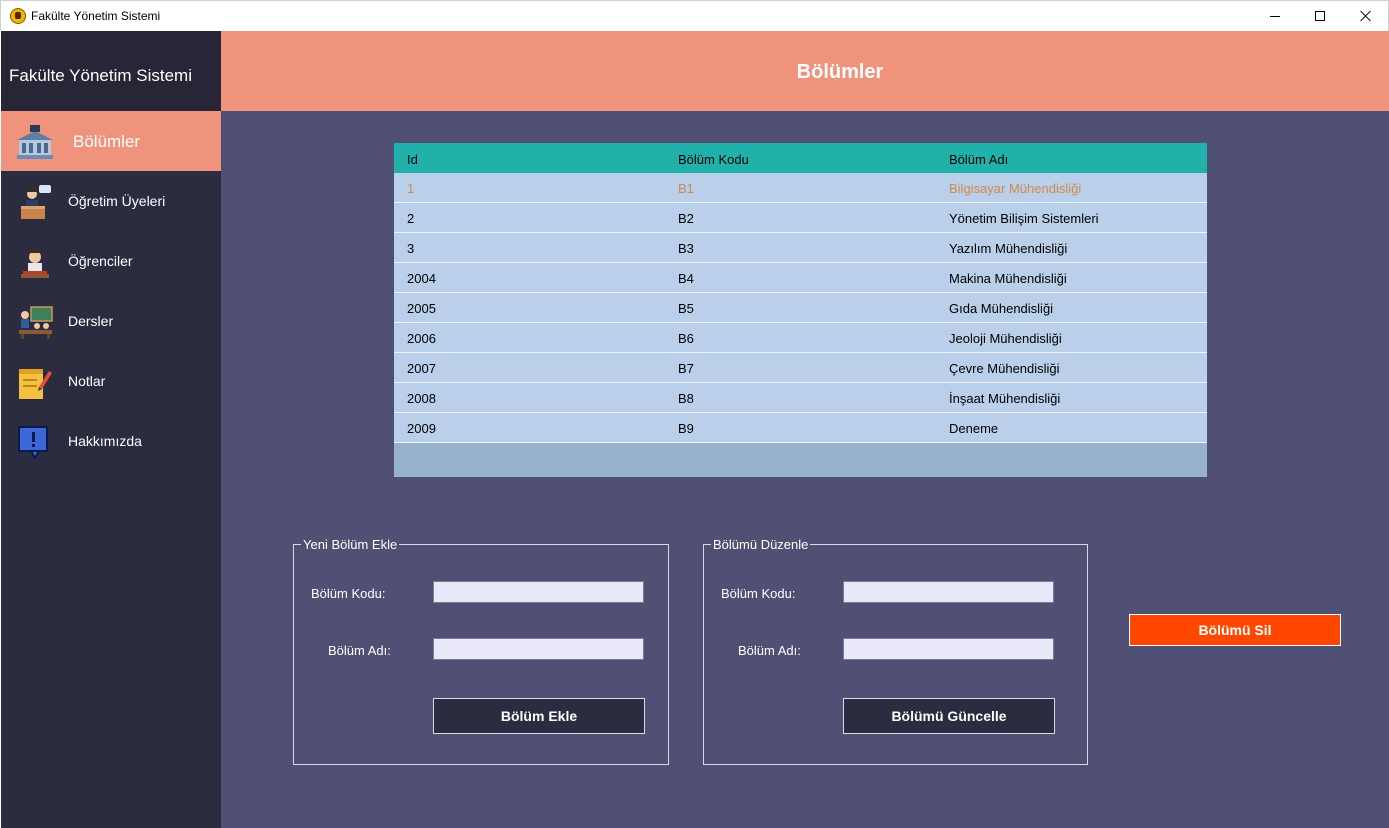  I want to click on table-row: 2 B2 Yönetim Bilişim Sistemleri, so click(800, 218).